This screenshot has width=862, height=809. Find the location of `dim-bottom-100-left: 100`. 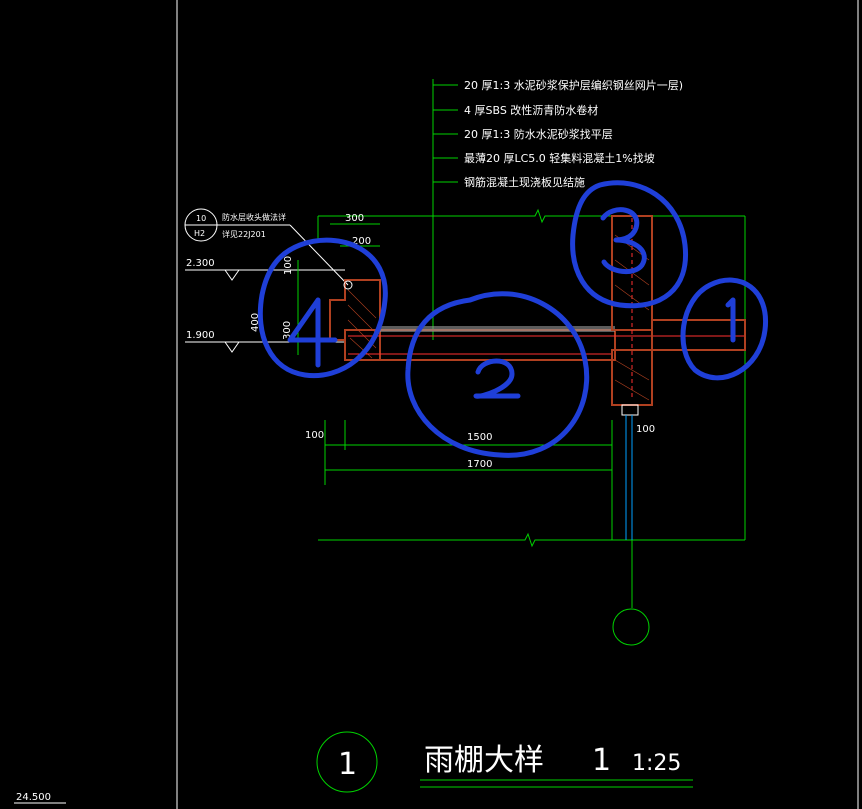

dim-bottom-100-left: 100 is located at coordinates (314, 435).